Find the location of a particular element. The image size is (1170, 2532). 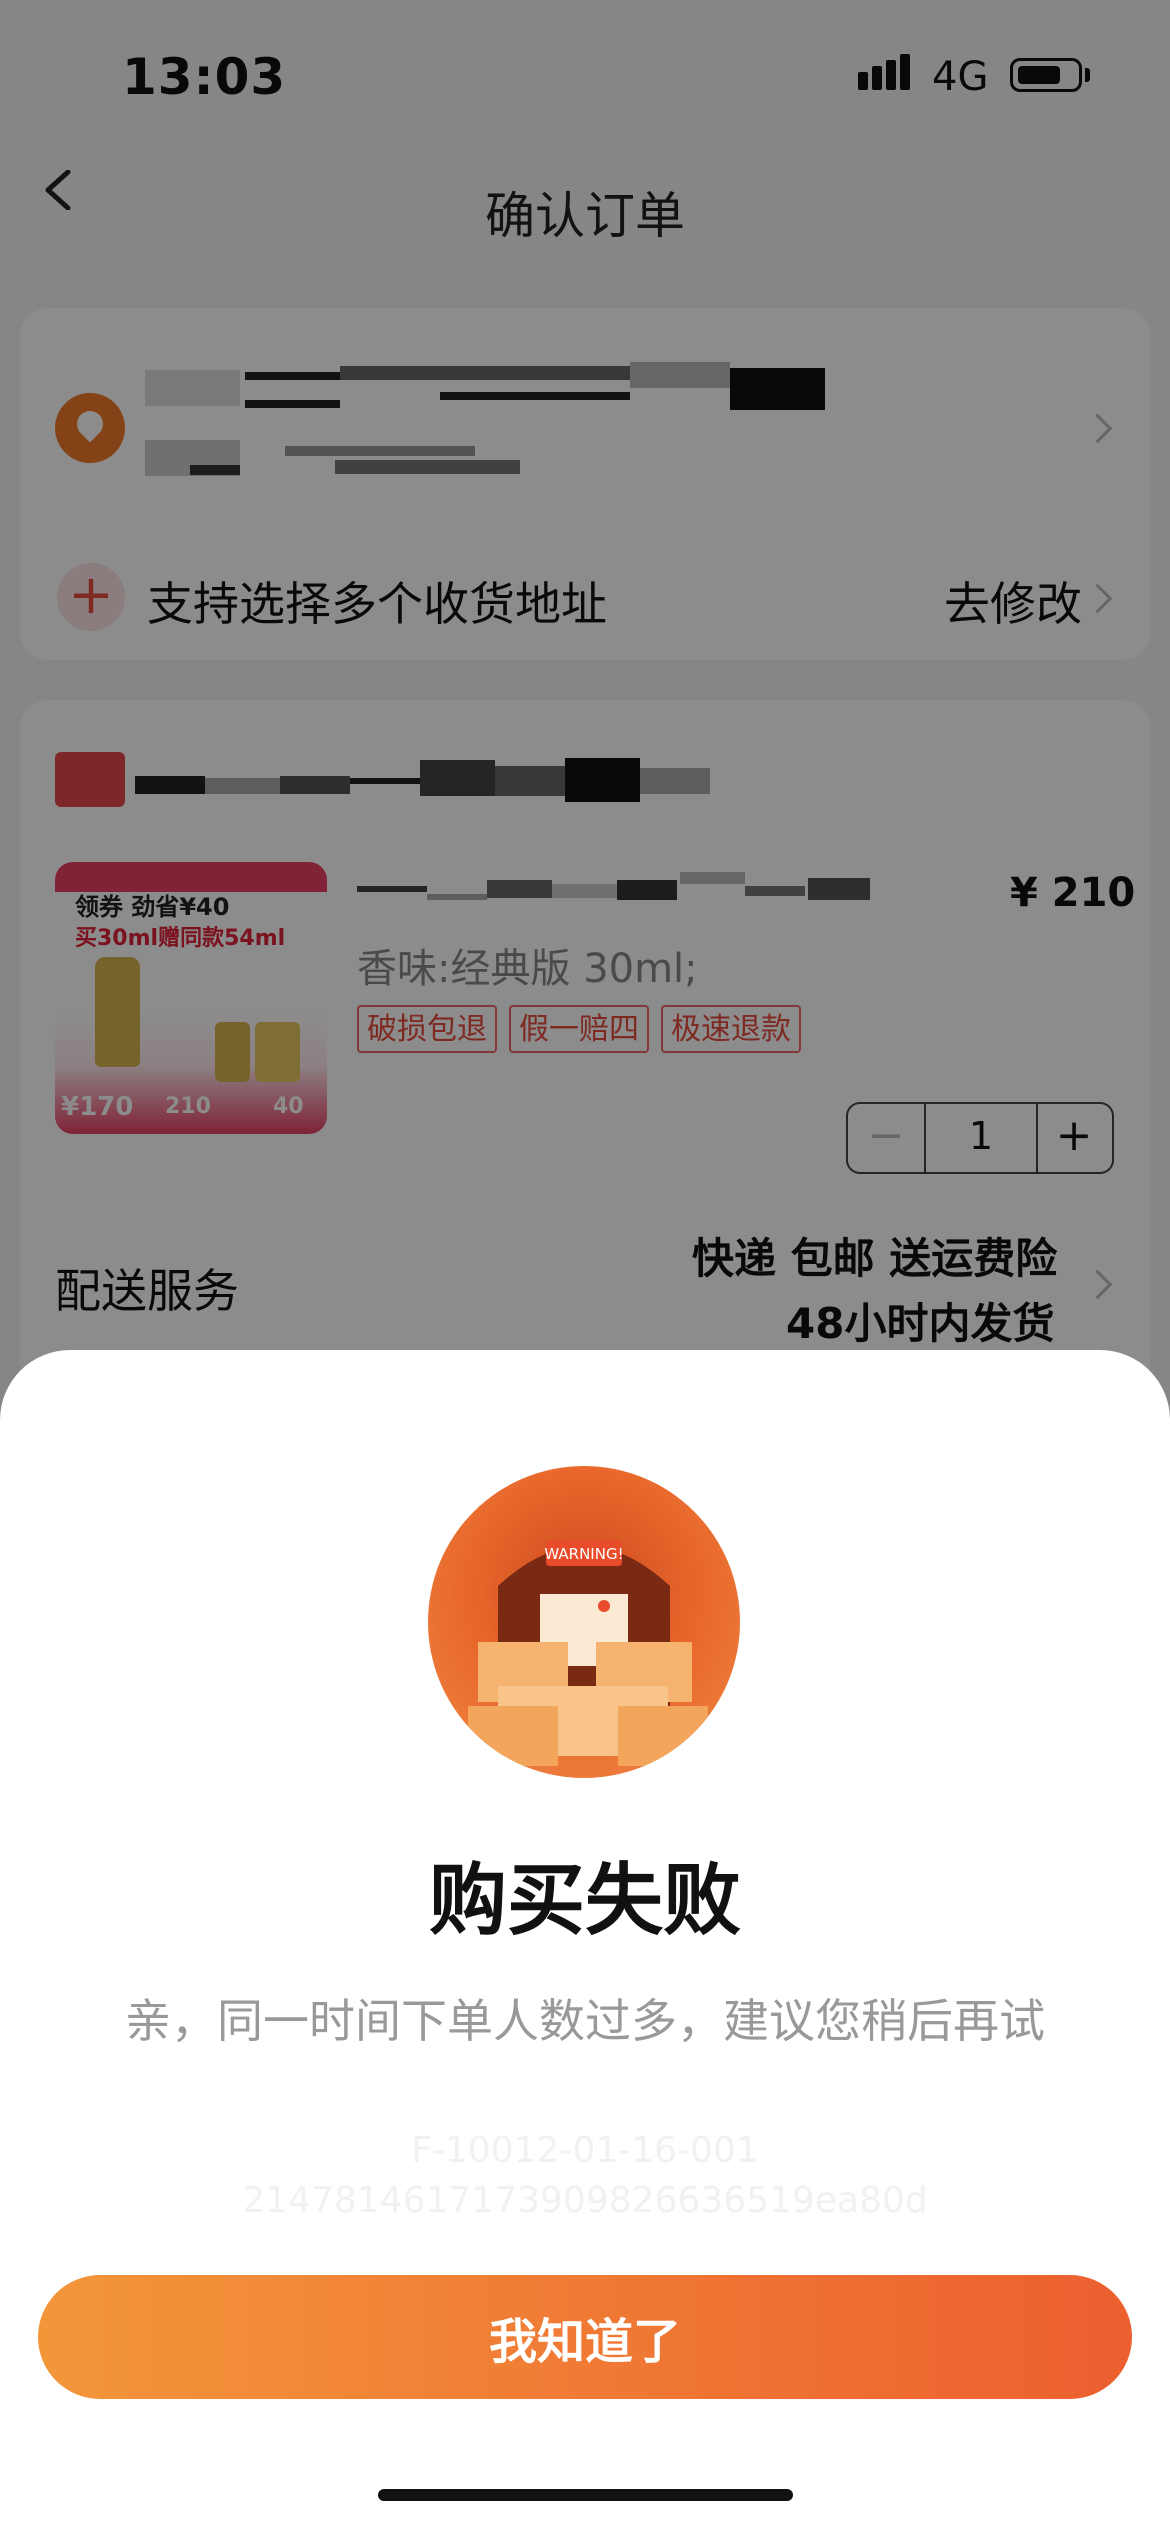

warning-banner-text: WARNING! is located at coordinates (583, 1554).